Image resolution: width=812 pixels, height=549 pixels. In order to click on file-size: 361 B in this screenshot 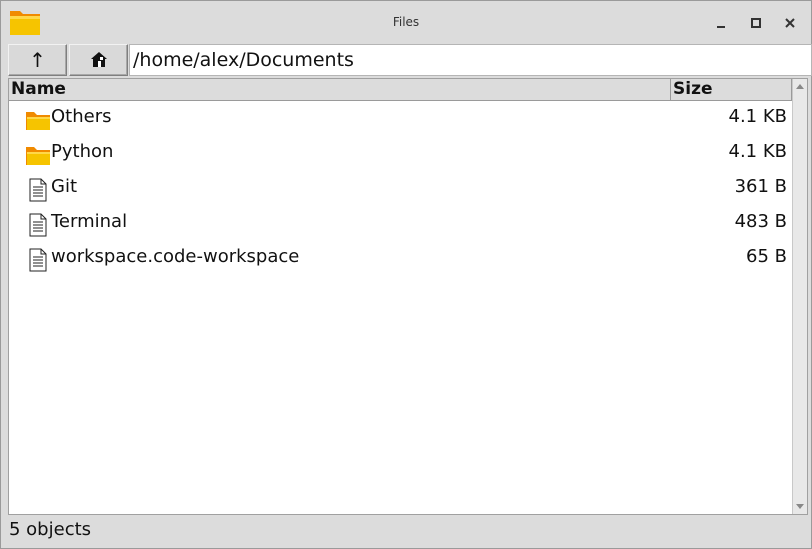, I will do `click(760, 186)`.